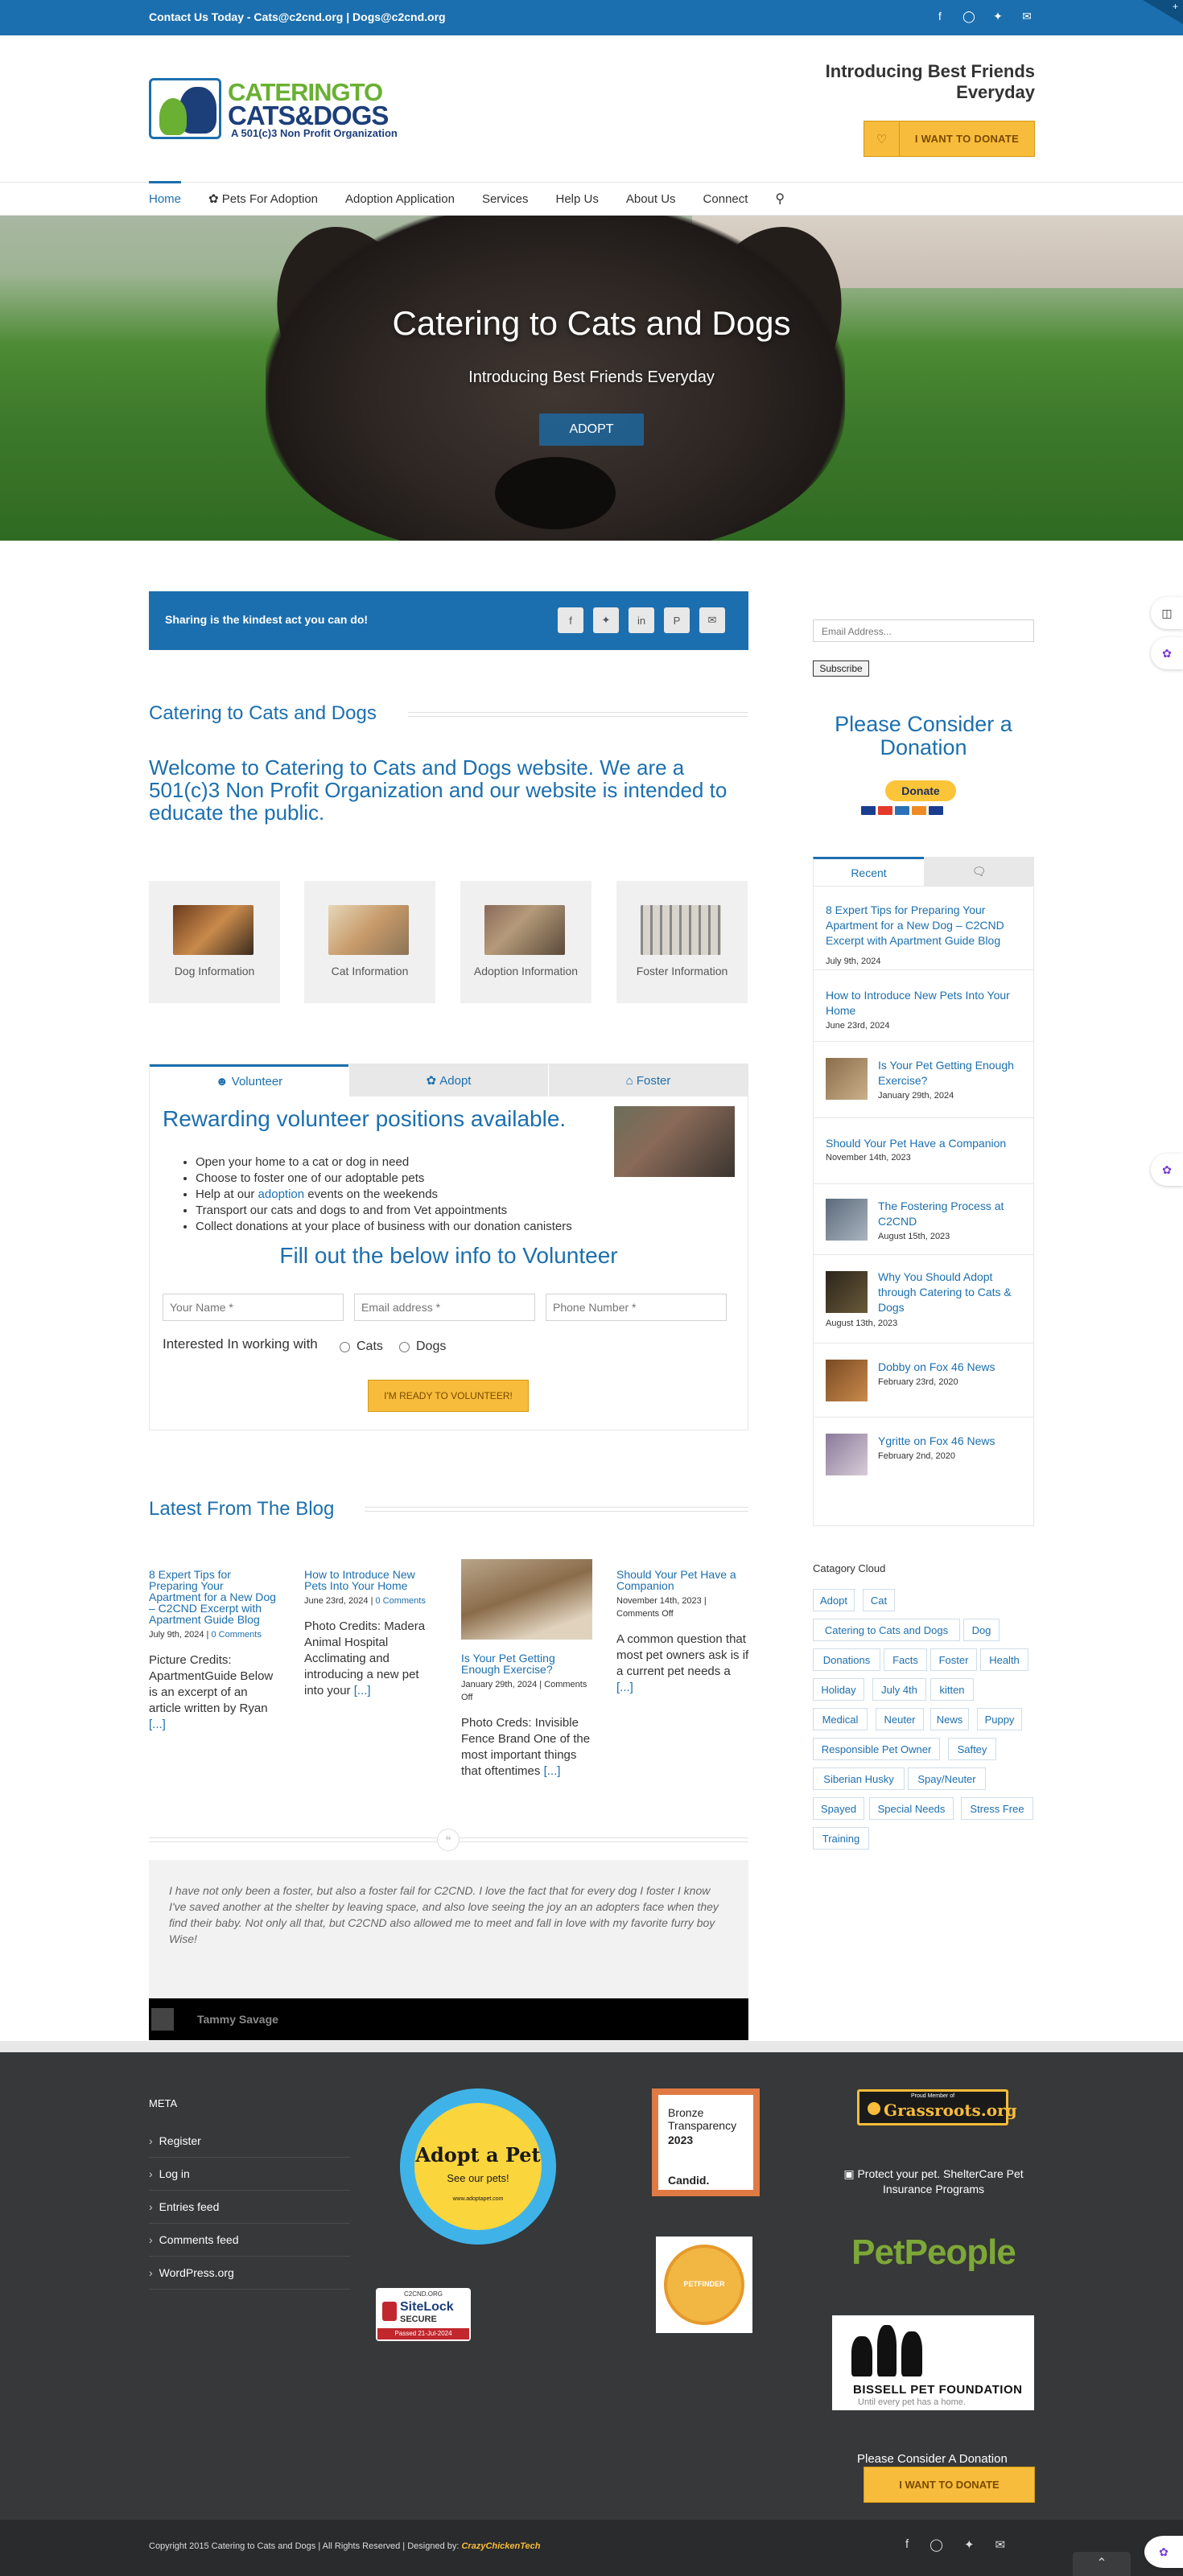 Image resolution: width=1183 pixels, height=2576 pixels. Describe the element at coordinates (859, 1778) in the screenshot. I see `category-tag: Siberian Husky` at that location.